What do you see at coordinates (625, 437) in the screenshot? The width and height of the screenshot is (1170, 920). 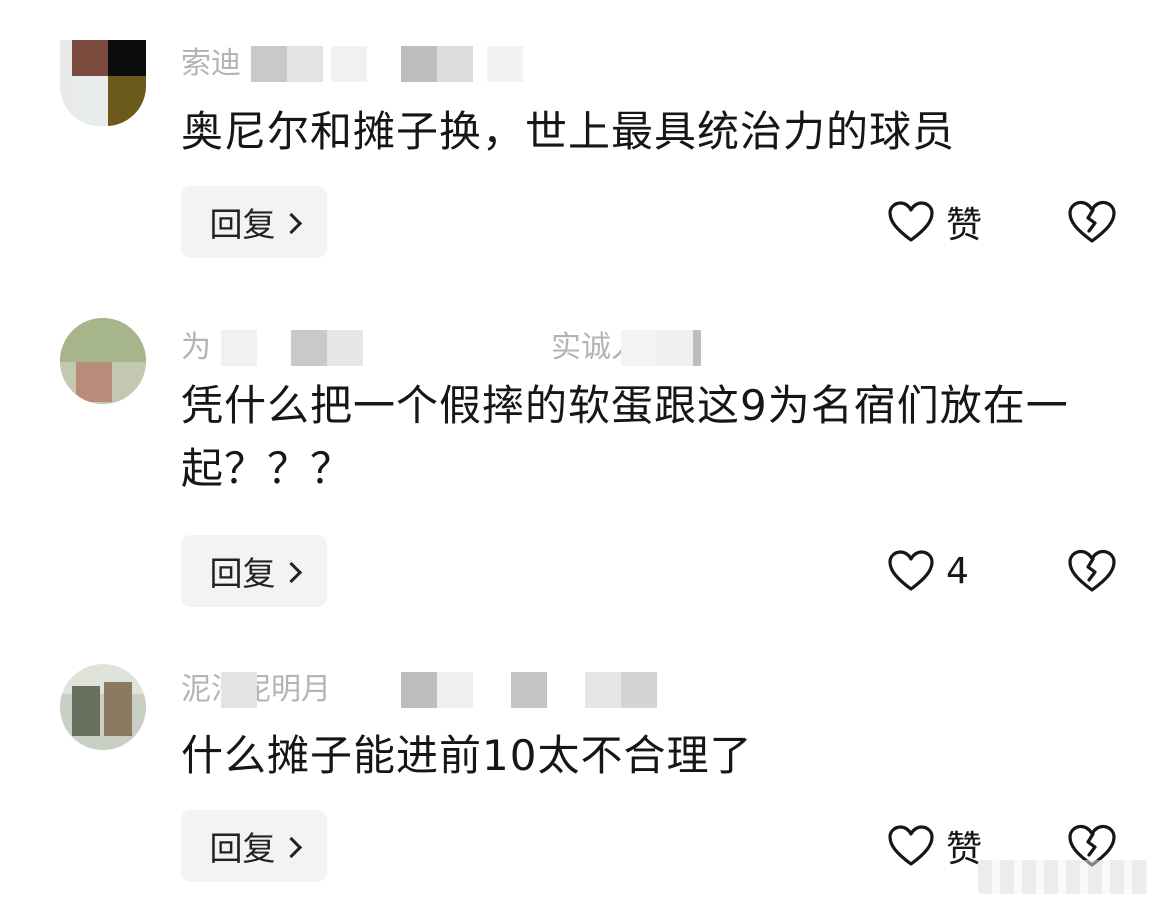 I see `comment-text: 凭什么把一个假摔的软蛋跟这9为名宿们放在一起？？？` at bounding box center [625, 437].